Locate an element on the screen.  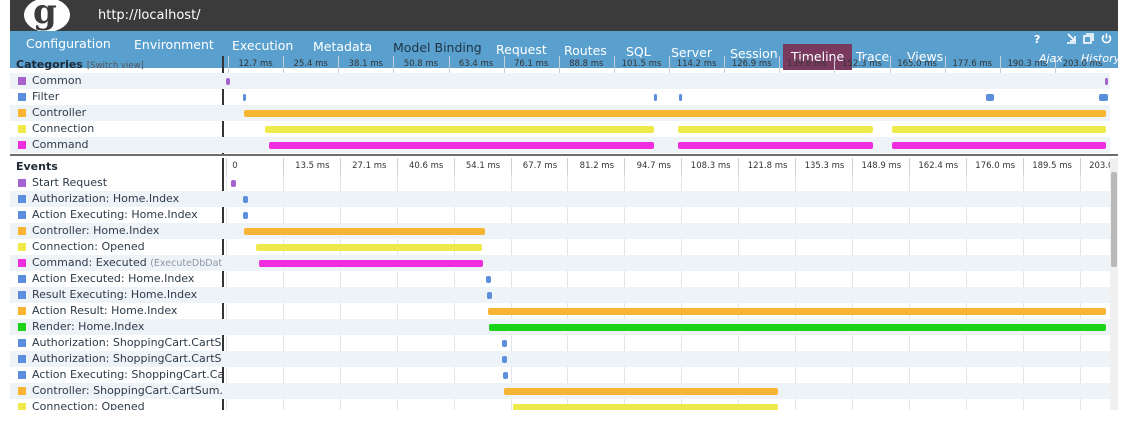
category-tick-label: 126.9 ms is located at coordinates (751, 64).